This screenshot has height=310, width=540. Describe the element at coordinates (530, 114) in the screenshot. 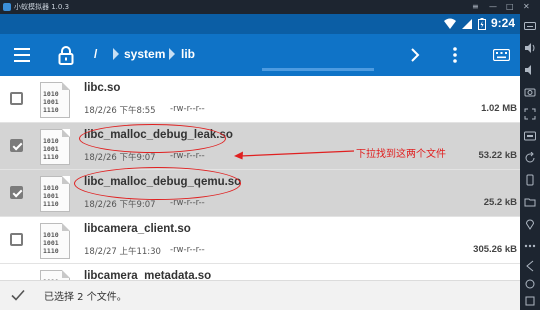

I see `fullscreen-icon` at that location.